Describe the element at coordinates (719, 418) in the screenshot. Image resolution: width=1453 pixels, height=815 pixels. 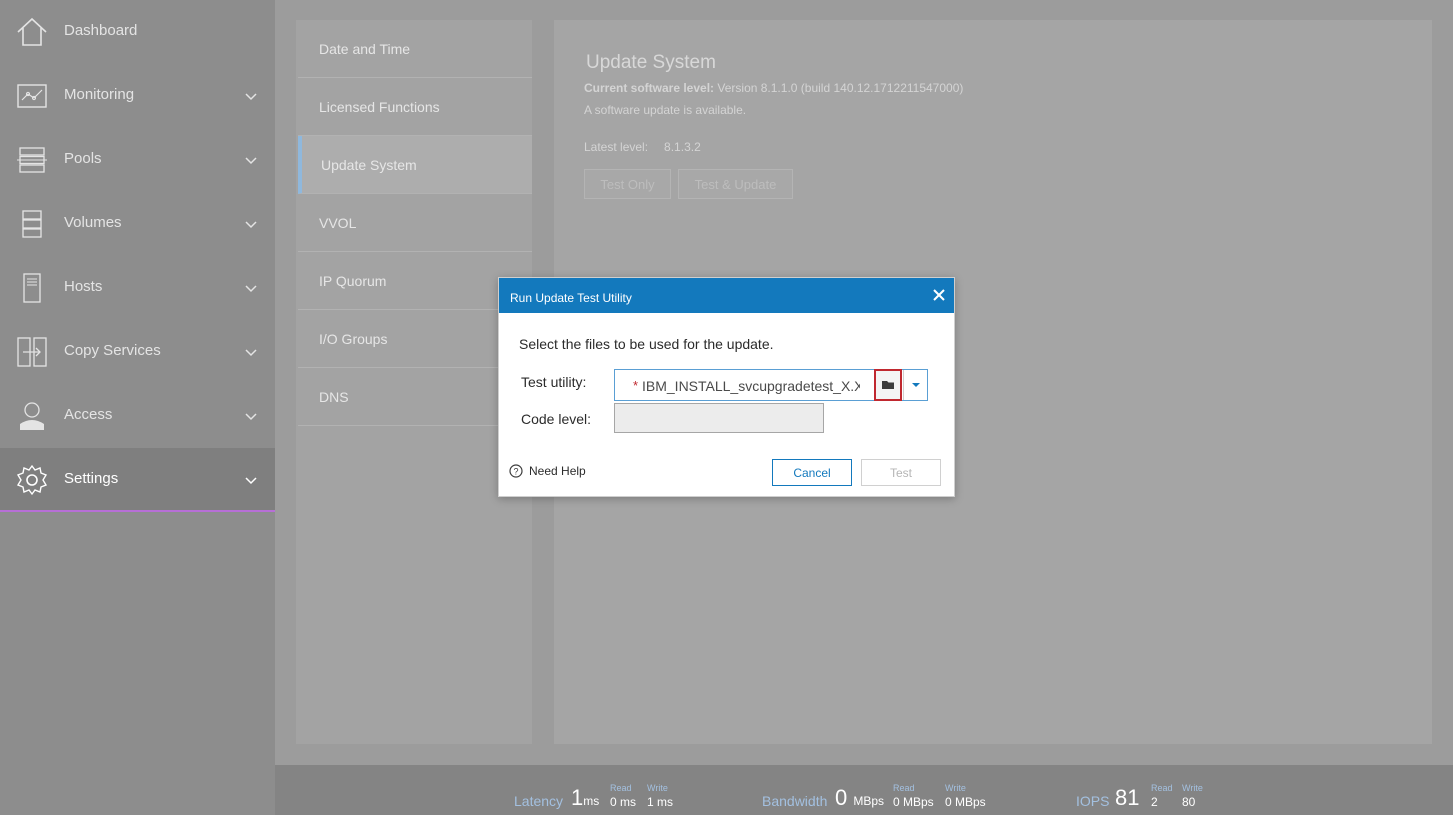
I see `code-level-field` at that location.